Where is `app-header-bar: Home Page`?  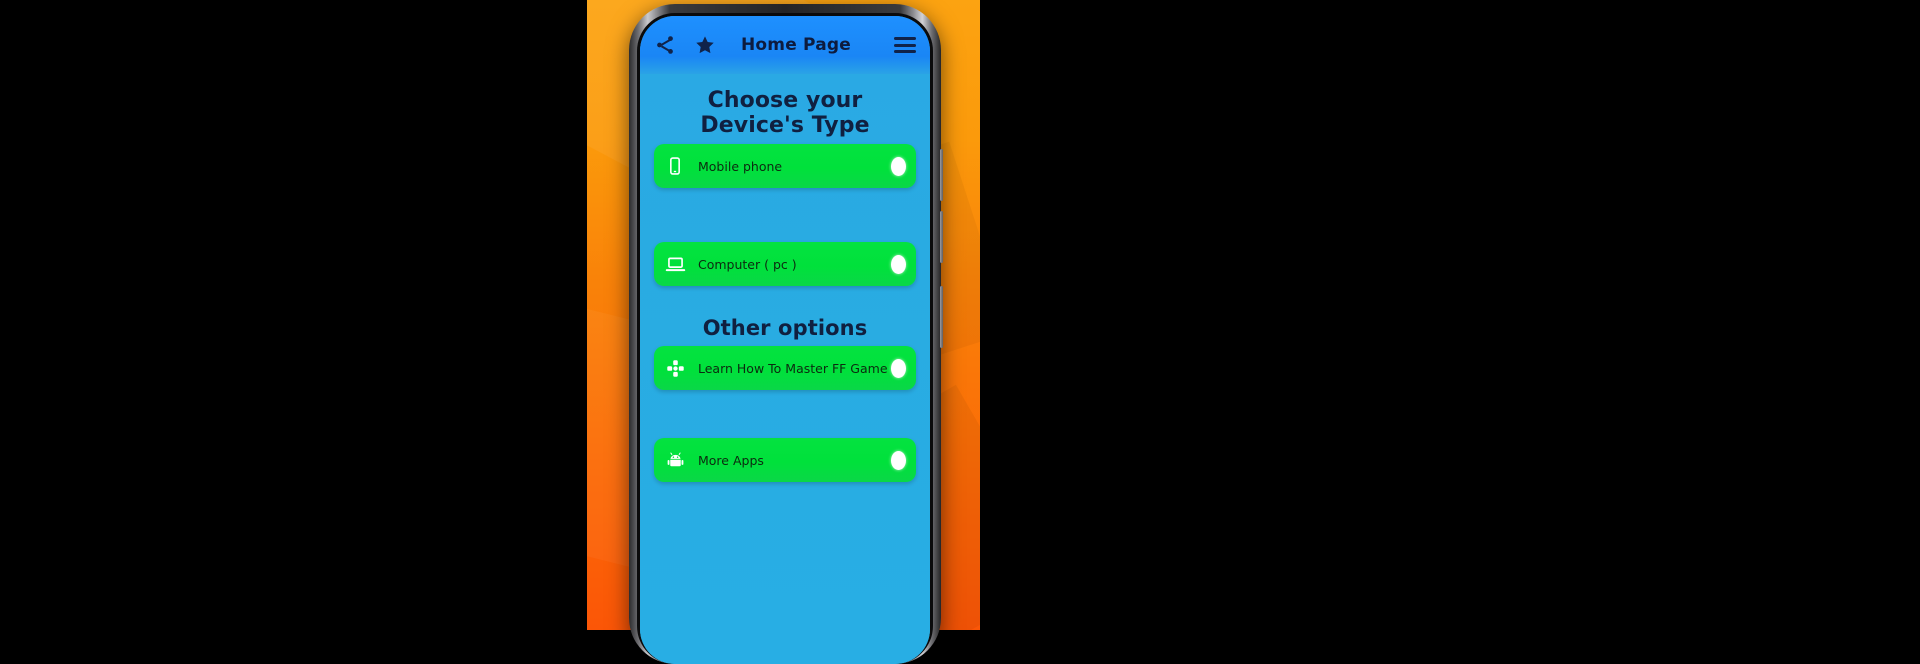
app-header-bar: Home Page is located at coordinates (785, 45).